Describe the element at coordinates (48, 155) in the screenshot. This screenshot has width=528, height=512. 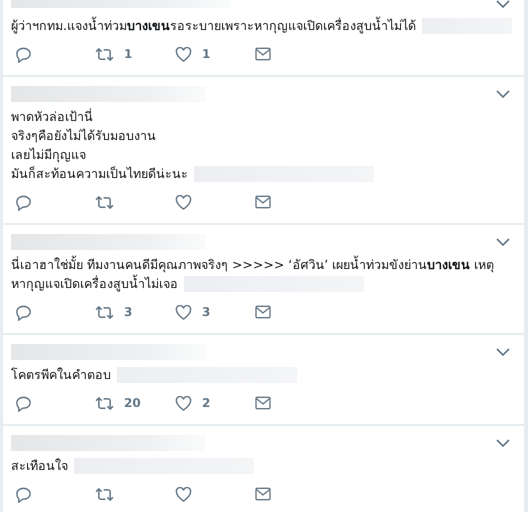
I see `tweet-text: เลยไม่มีกุญแจ` at that location.